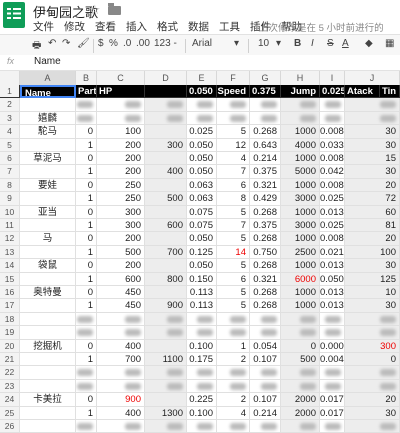  I want to click on data-cell-i: 0.017, so click(332, 413).